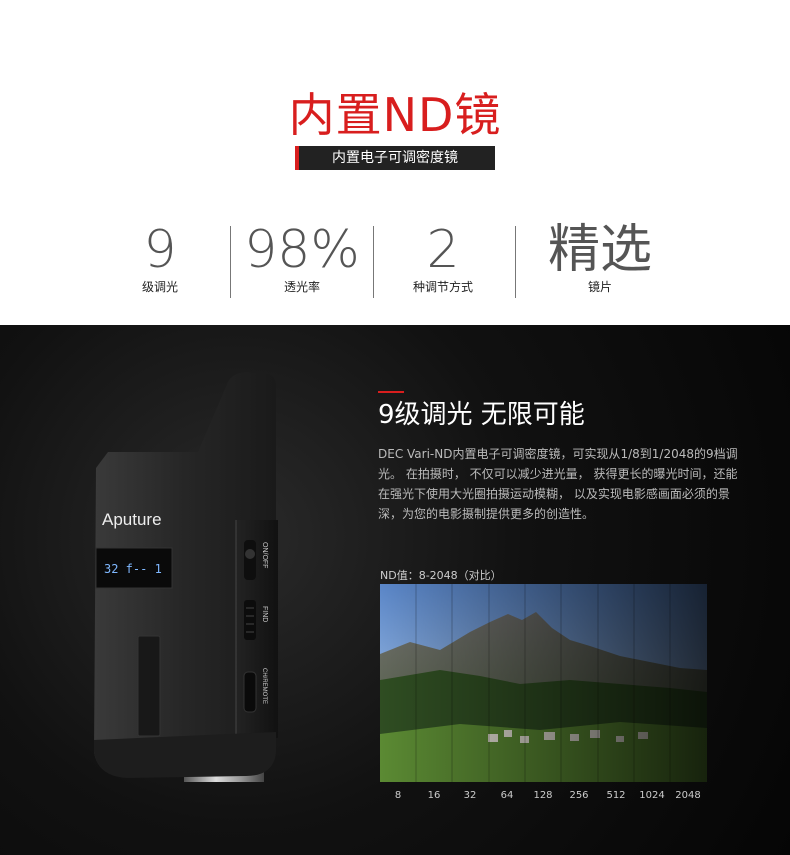 Image resolution: width=790 pixels, height=855 pixels. I want to click on nd-gradient-overlay, so click(543, 683).